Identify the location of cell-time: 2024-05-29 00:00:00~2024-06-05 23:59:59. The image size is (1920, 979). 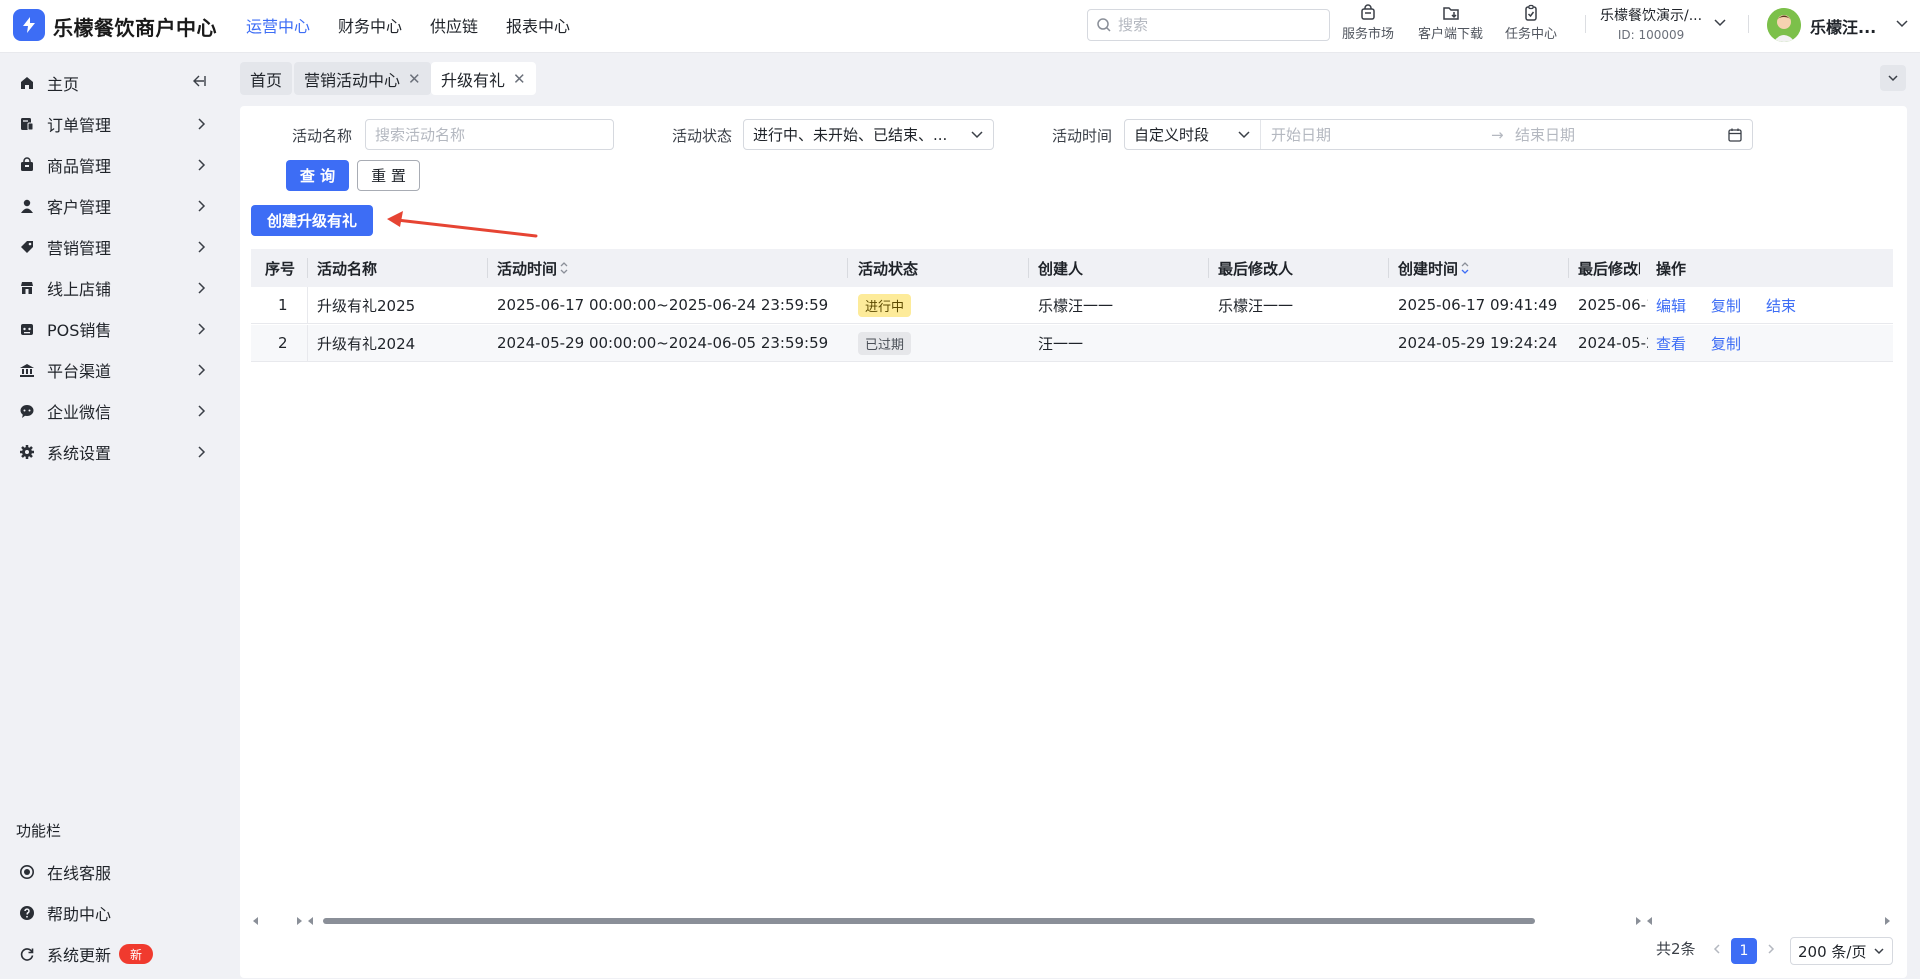
(663, 343).